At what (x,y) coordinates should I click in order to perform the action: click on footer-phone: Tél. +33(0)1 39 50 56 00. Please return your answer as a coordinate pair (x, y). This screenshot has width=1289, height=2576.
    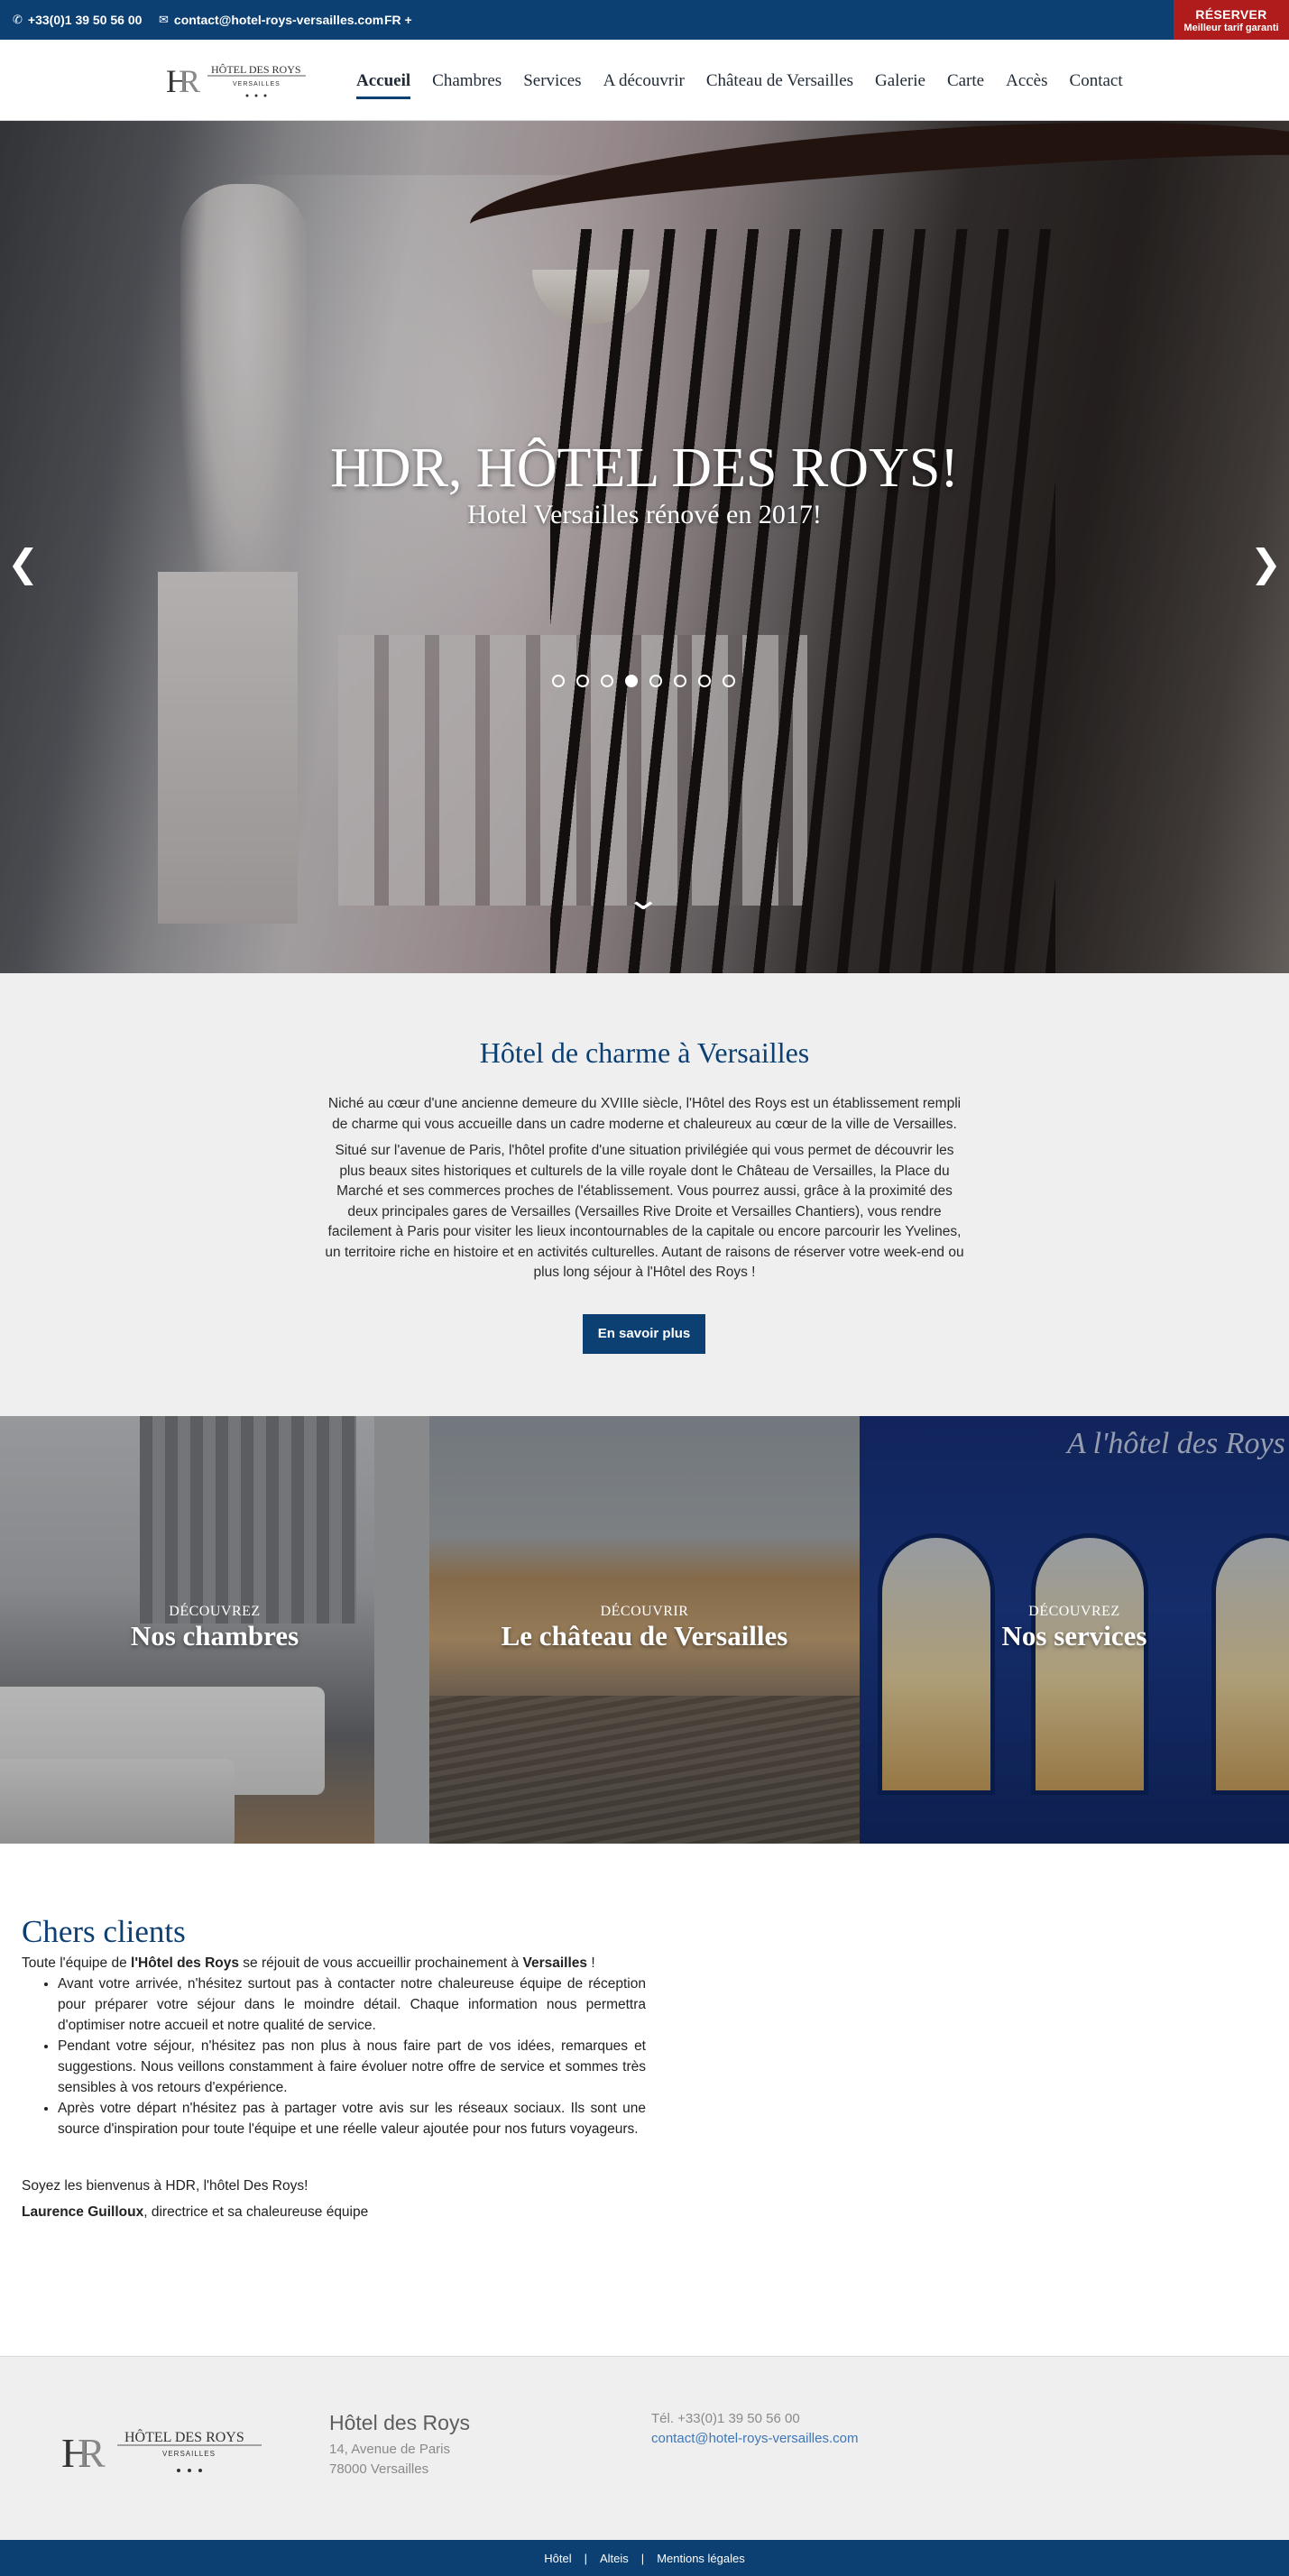
    Looking at the image, I should click on (726, 2419).